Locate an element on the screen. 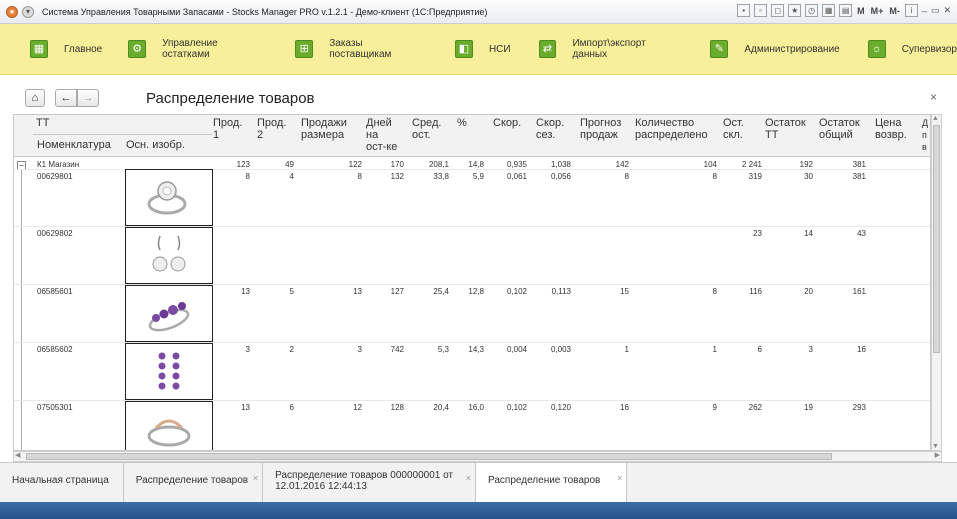  table-row-cell: 132 is located at coordinates (397, 176).